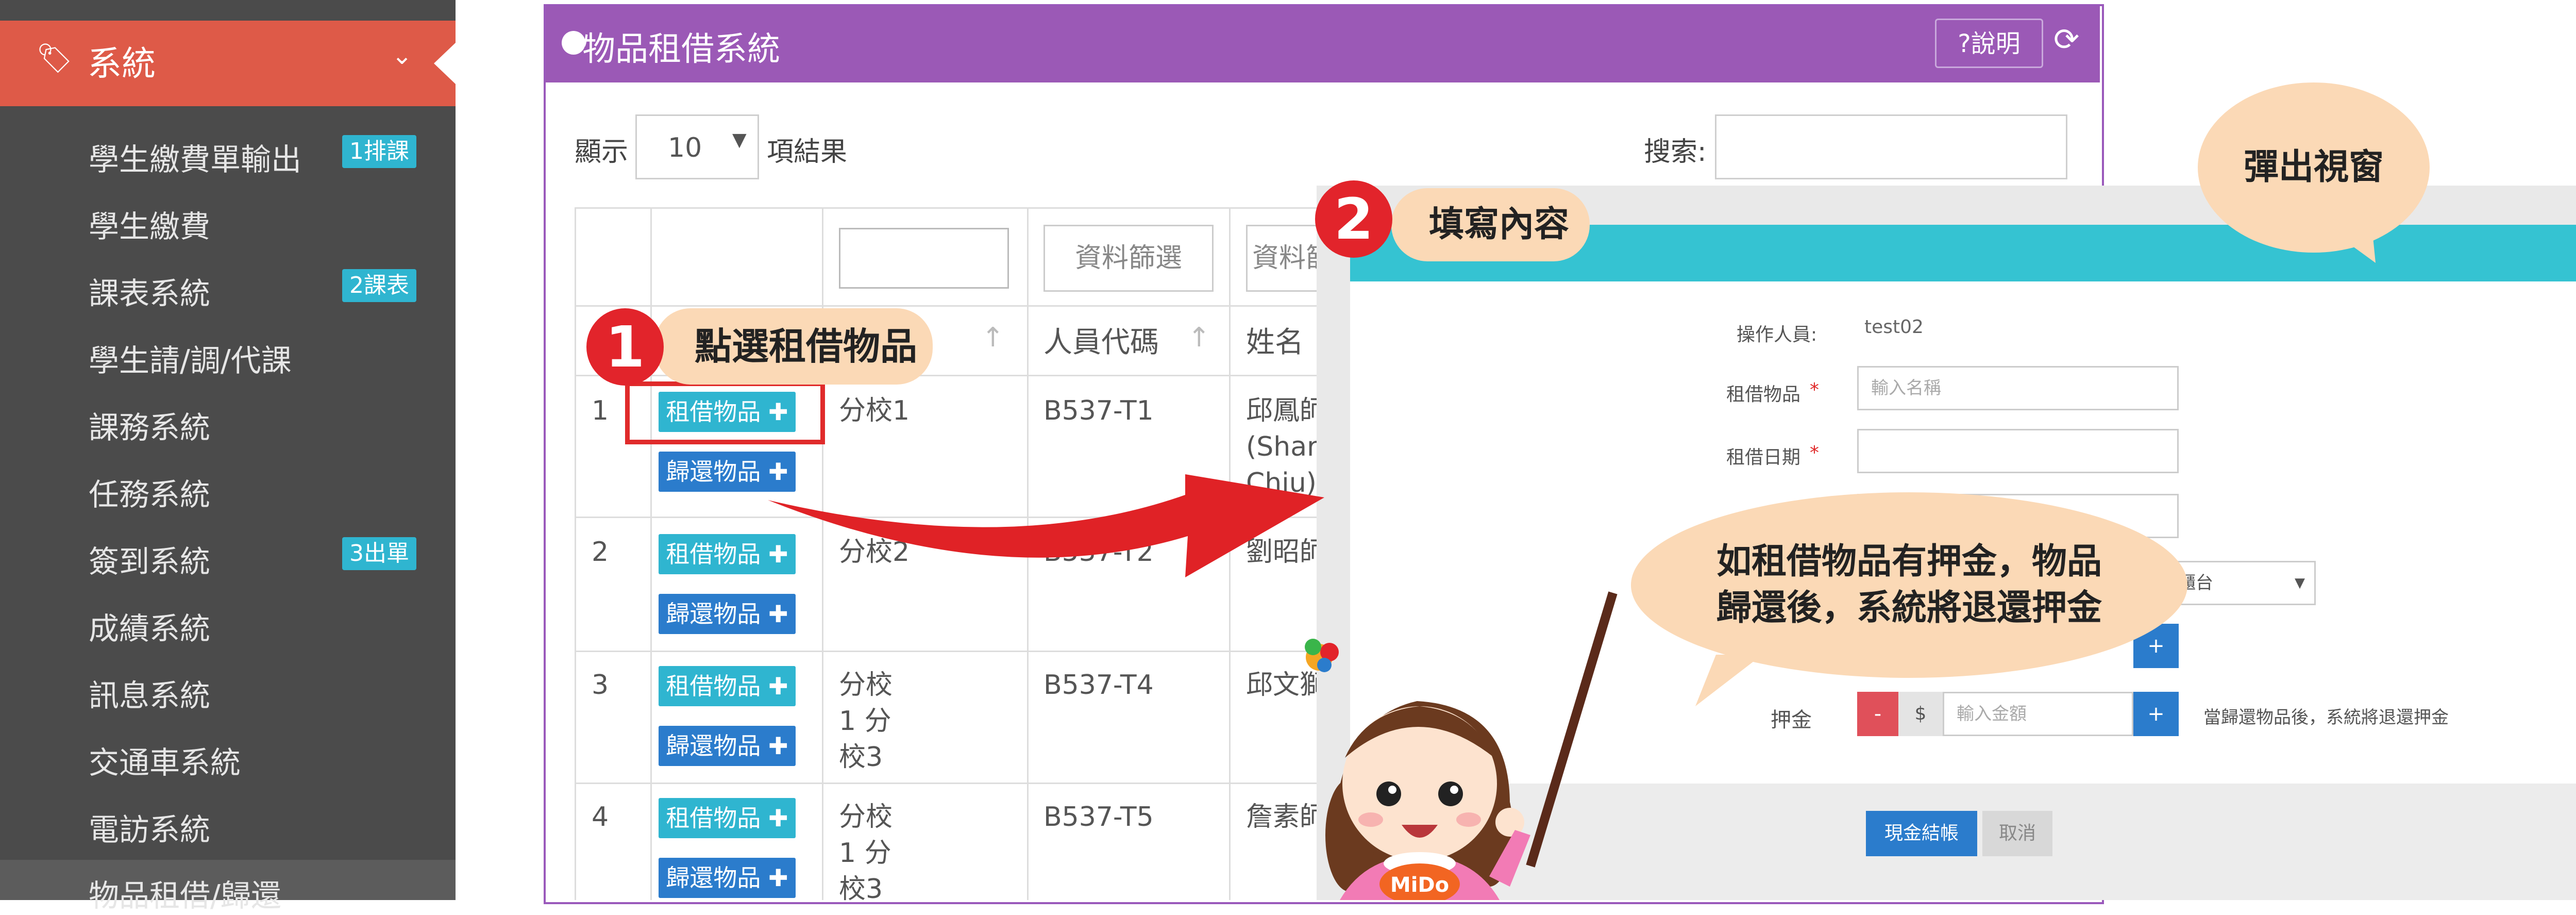 Image resolution: width=2576 pixels, height=915 pixels. Describe the element at coordinates (1909, 608) in the screenshot. I see `deposit-bubble-line: 歸還後，系統將退還押金` at that location.